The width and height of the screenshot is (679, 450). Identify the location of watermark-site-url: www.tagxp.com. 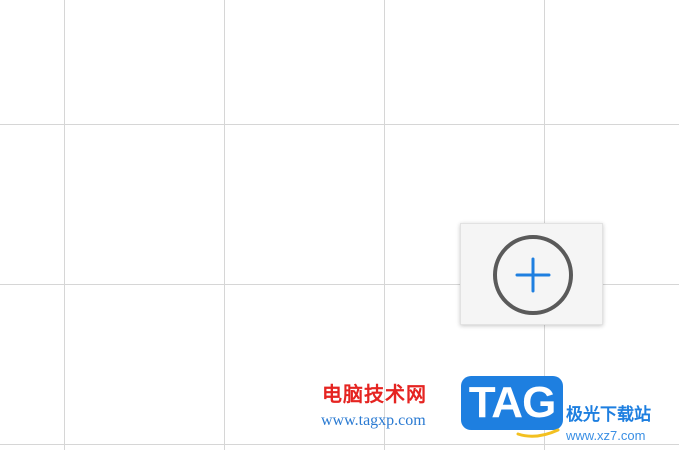
(373, 420).